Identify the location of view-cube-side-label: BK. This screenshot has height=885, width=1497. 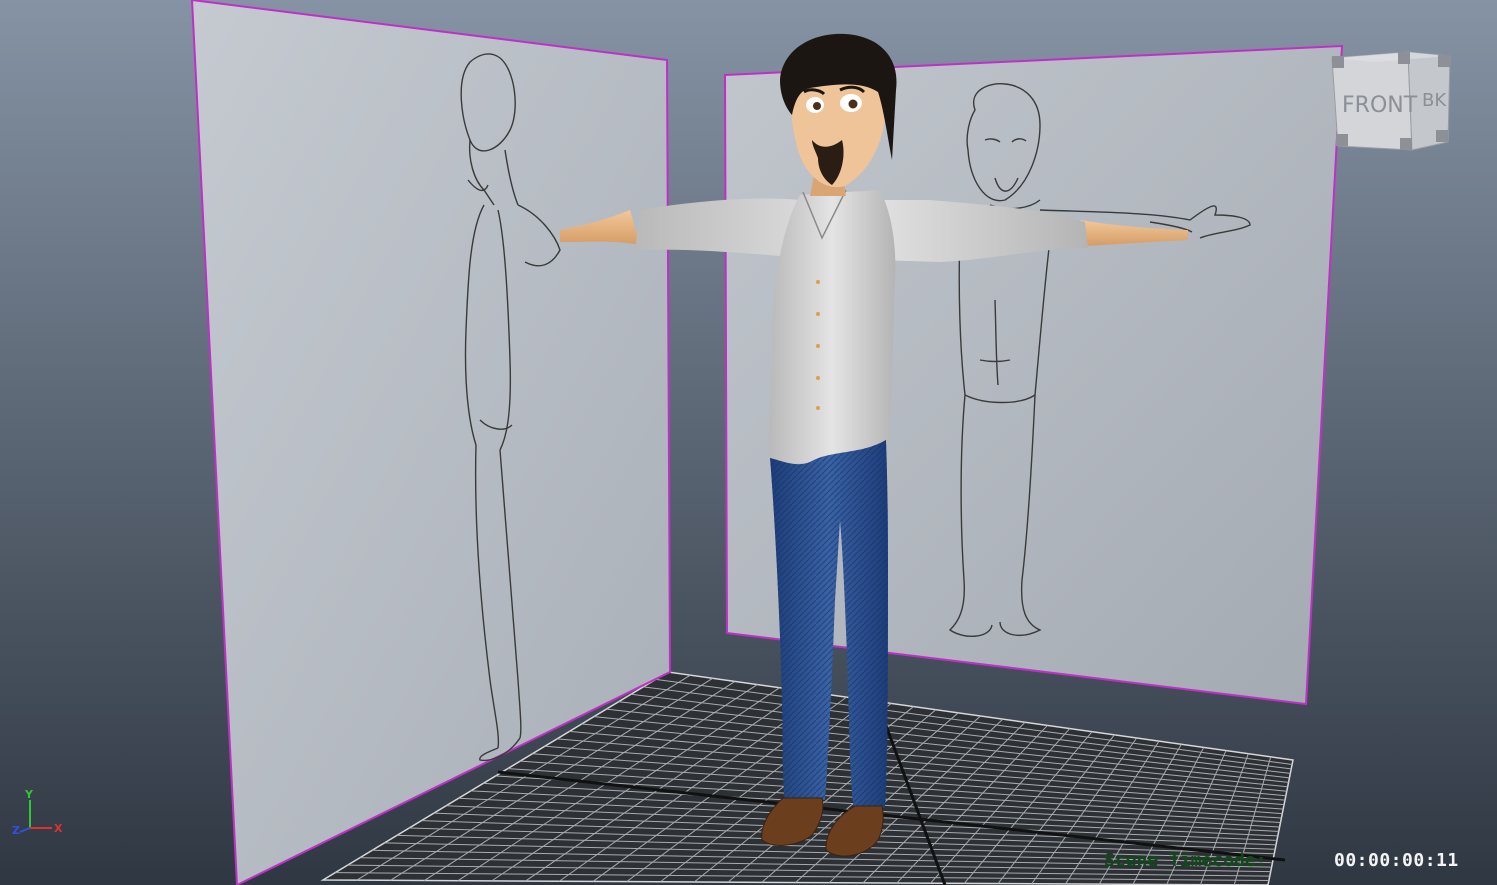
(1434, 100).